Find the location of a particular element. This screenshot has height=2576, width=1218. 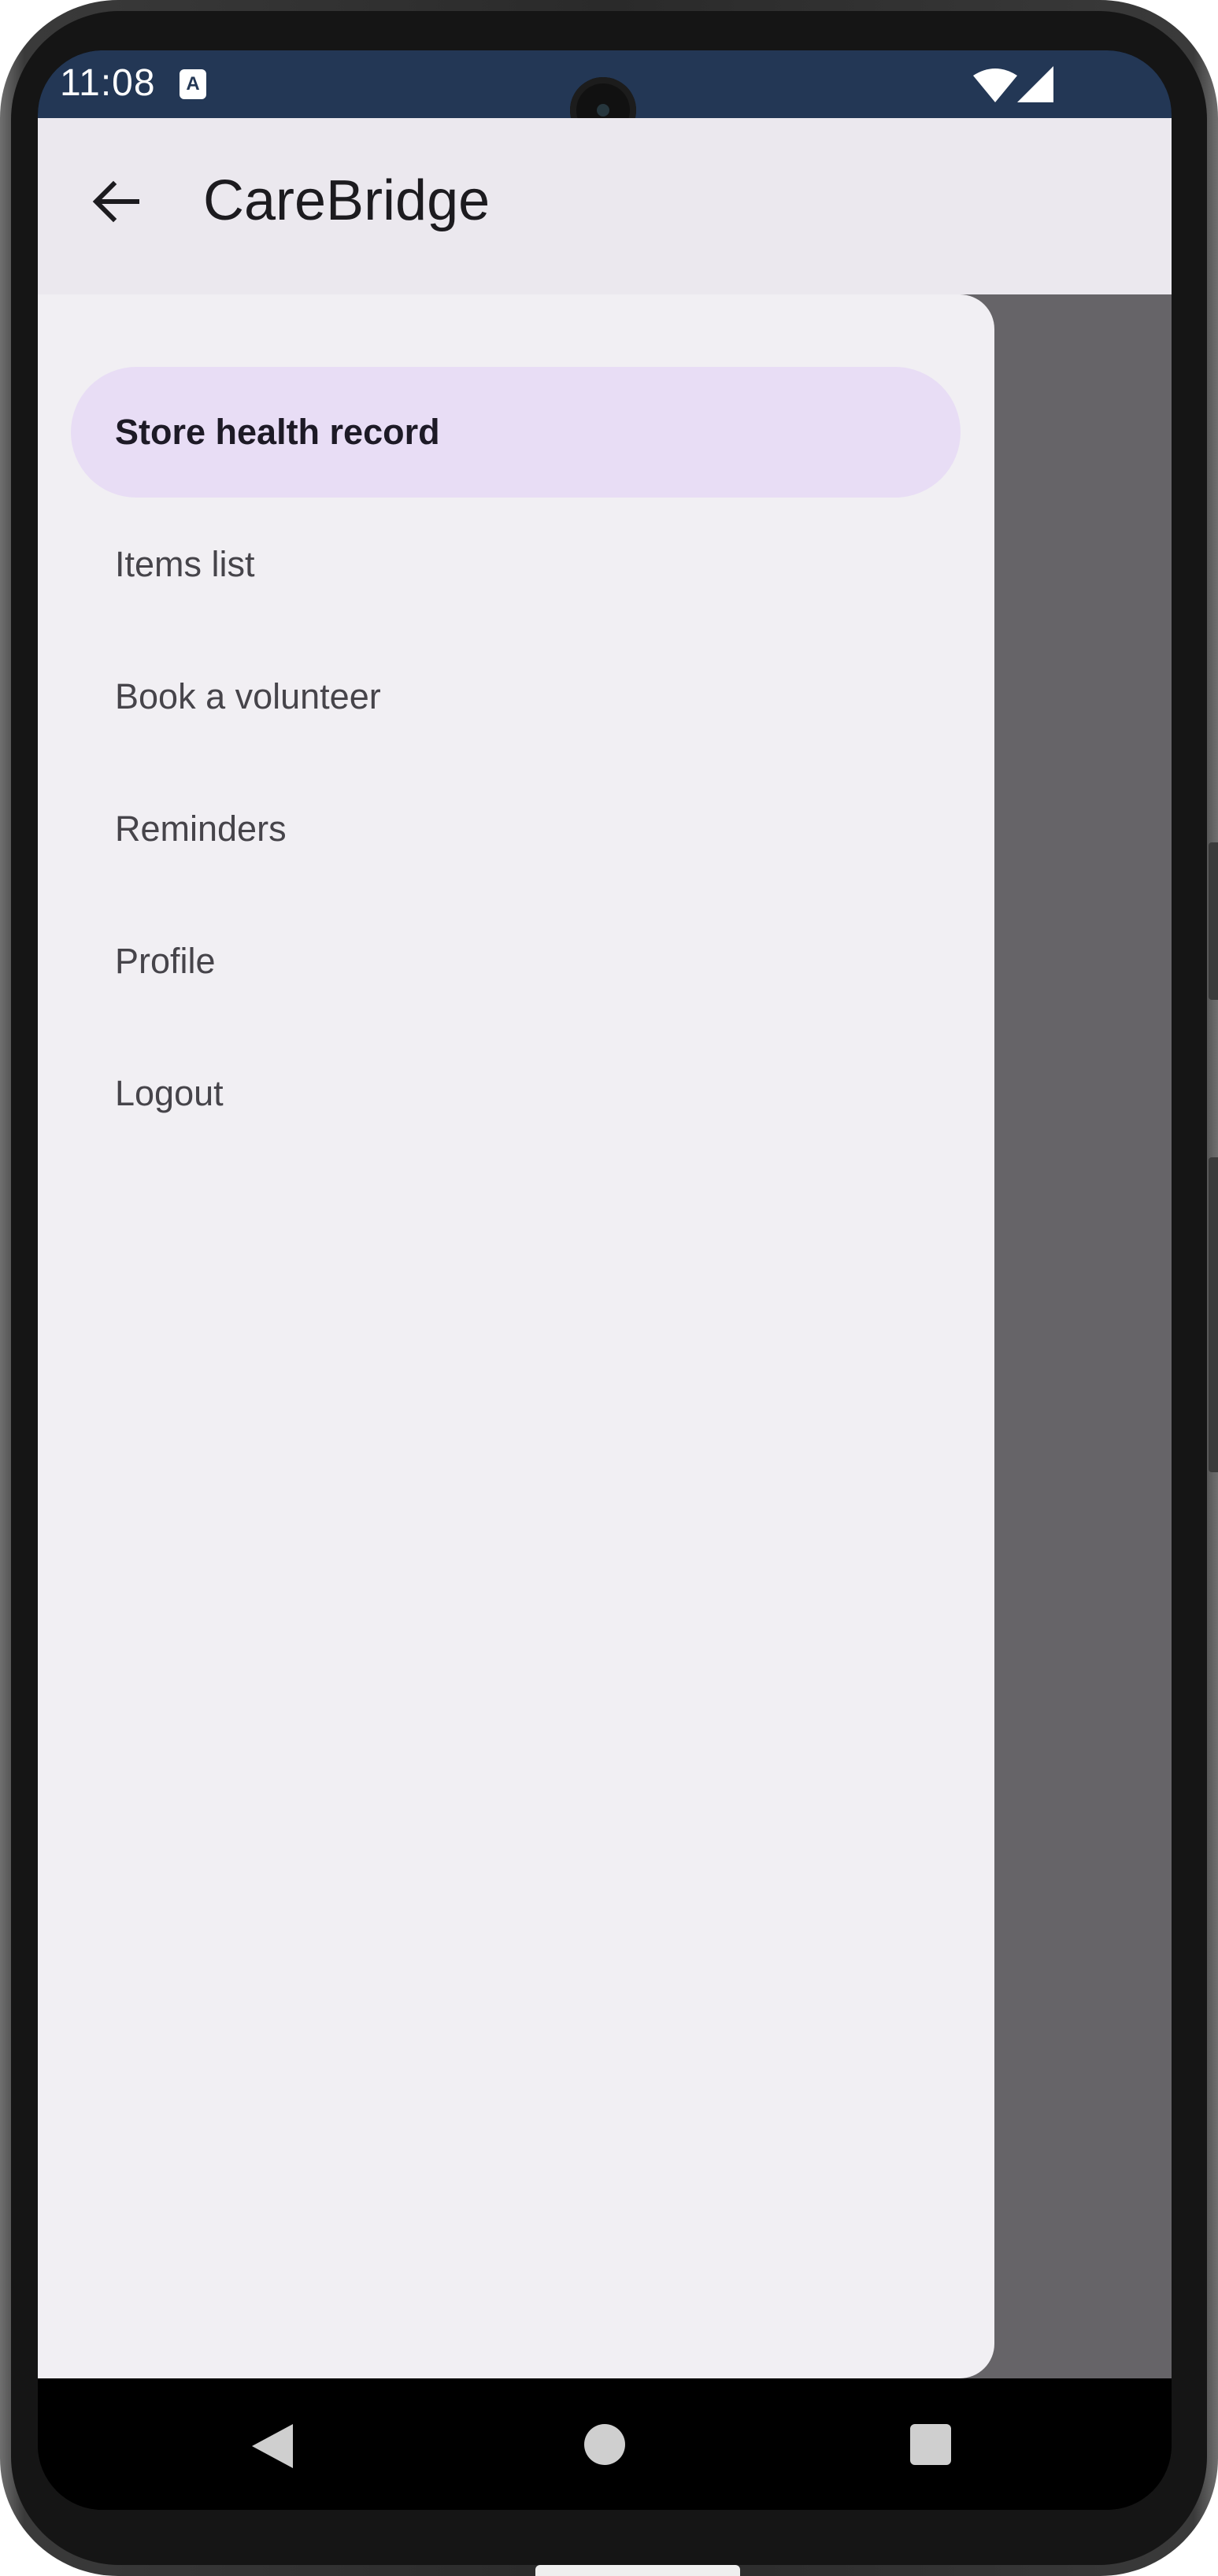

drawer-item-profile: Profile is located at coordinates (516, 961).